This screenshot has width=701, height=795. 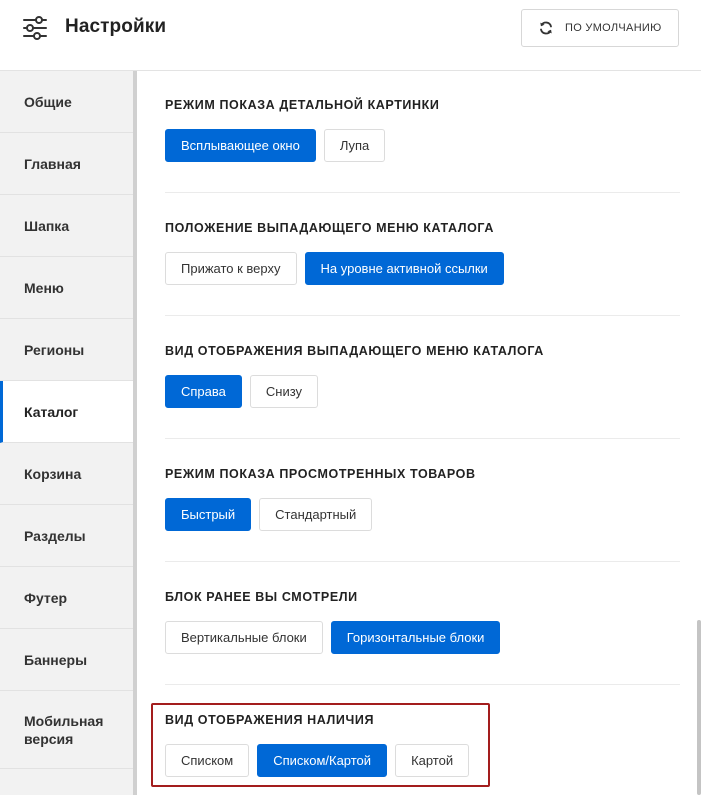 I want to click on sidebar-item-label: Каталог, so click(x=51, y=411).